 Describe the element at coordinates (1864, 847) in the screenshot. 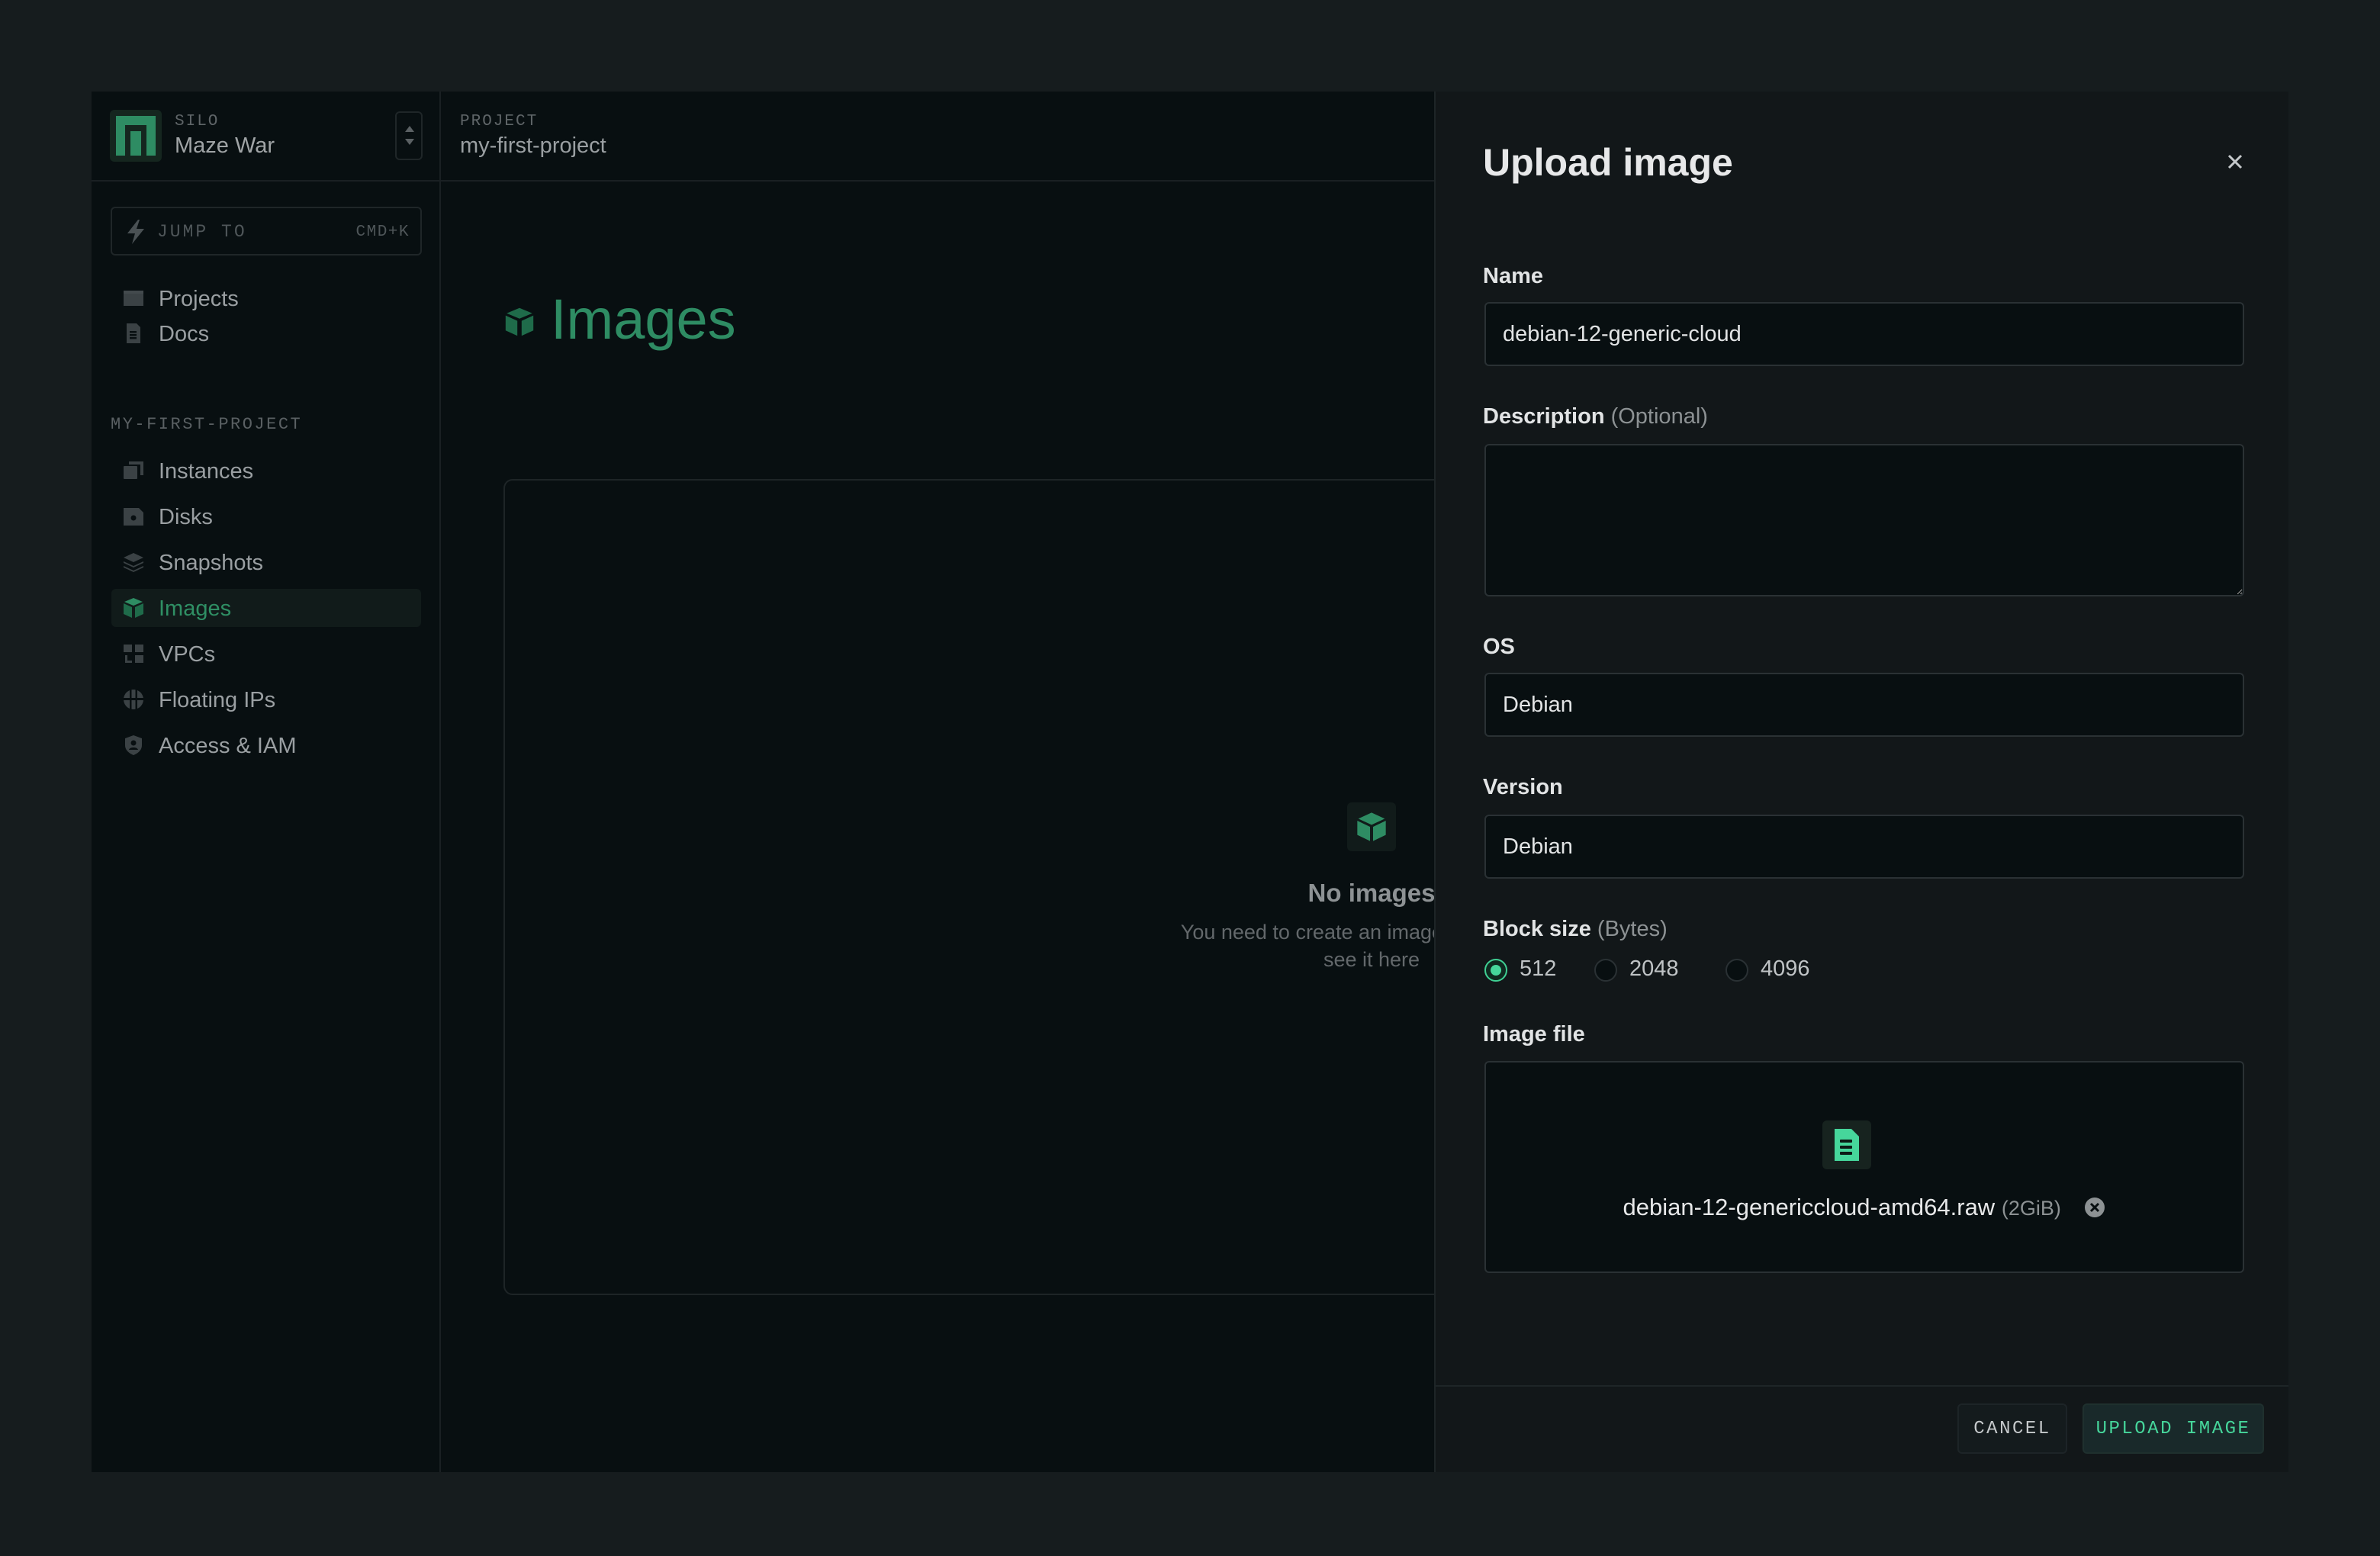

I see `version-input` at that location.